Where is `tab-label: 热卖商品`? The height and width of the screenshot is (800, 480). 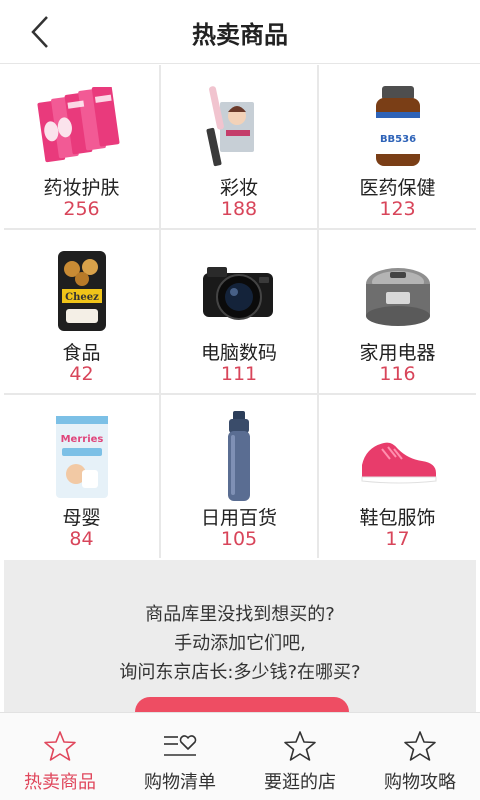
tab-label: 热卖商品 is located at coordinates (60, 782).